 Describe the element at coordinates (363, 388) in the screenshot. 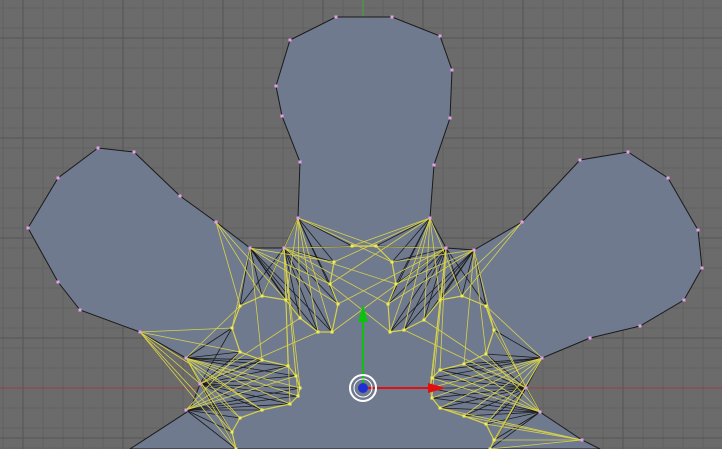

I see `z-handle-icon` at that location.